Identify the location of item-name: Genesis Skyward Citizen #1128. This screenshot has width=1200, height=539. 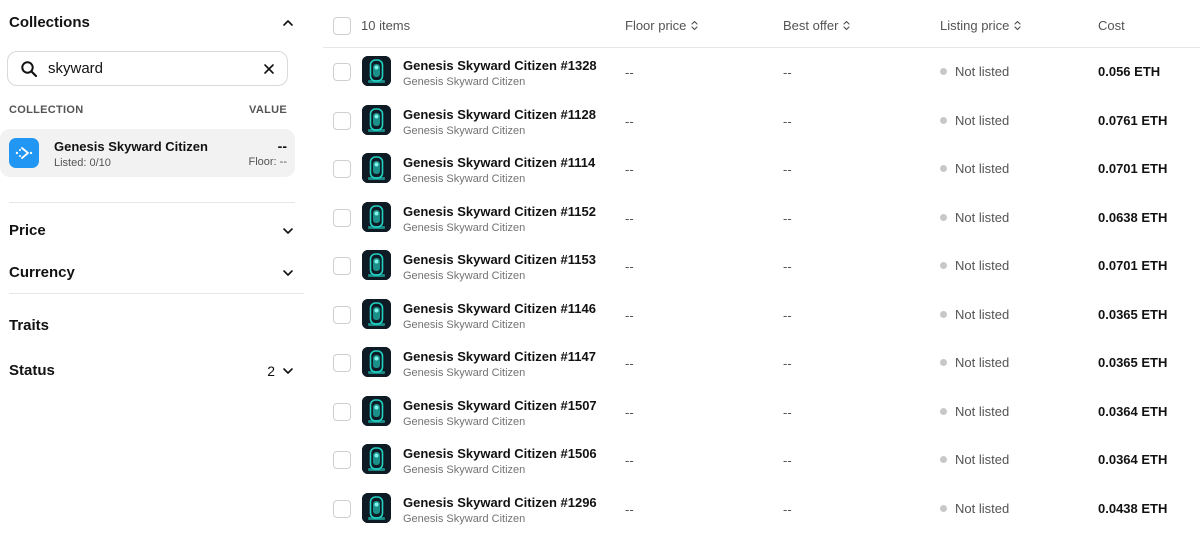
(499, 114).